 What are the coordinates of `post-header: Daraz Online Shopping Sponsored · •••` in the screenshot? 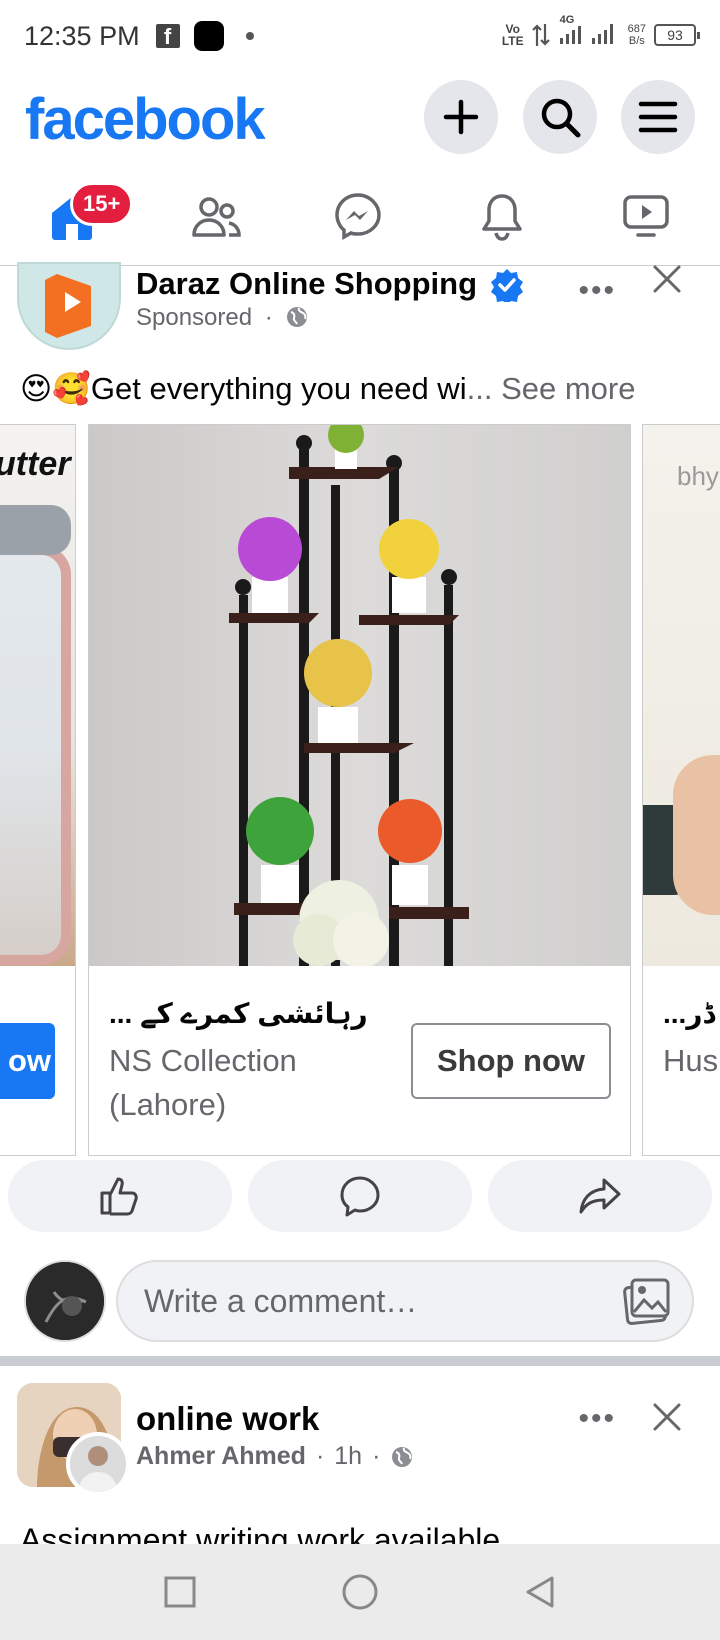 It's located at (360, 307).